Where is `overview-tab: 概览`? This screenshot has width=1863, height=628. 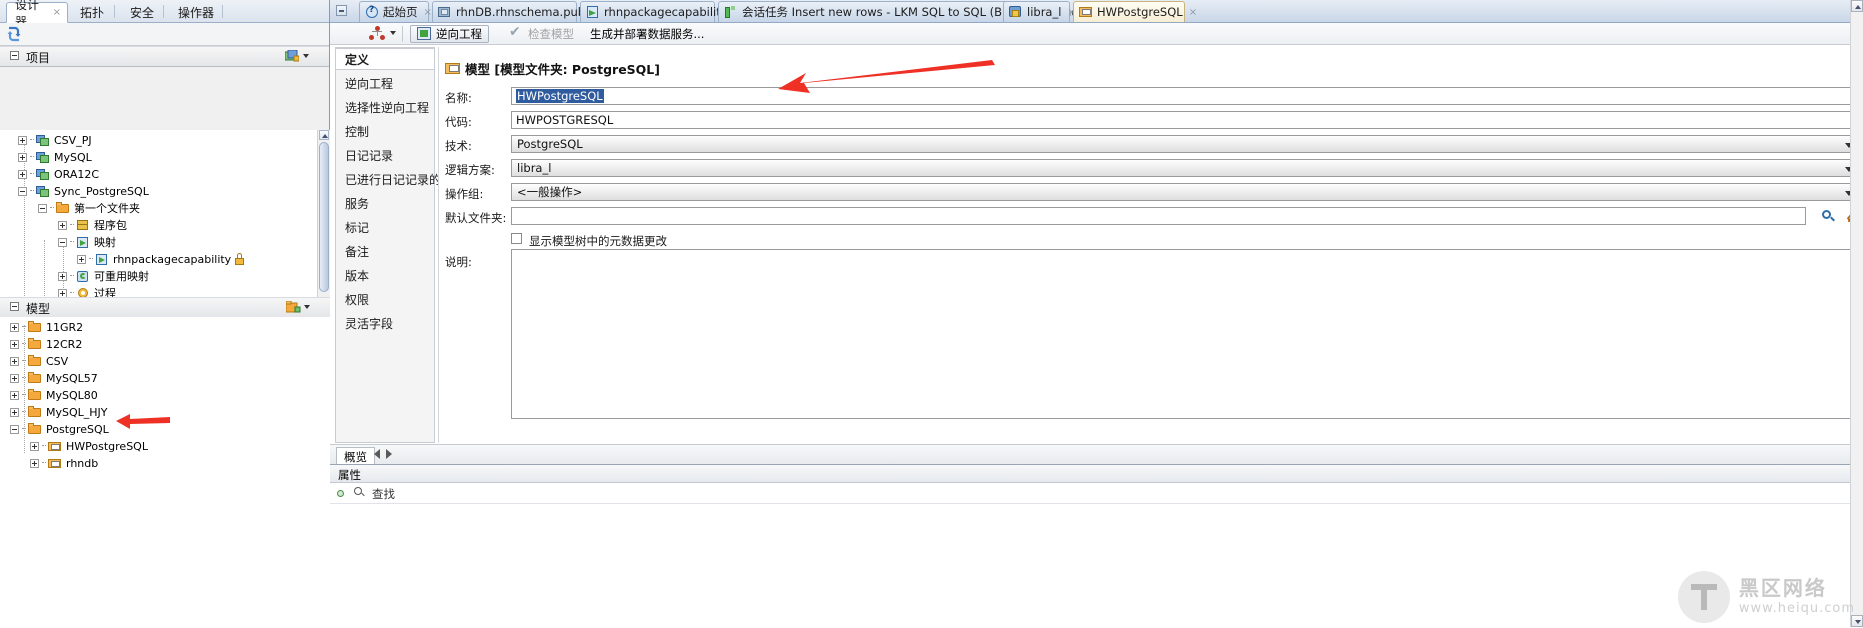
overview-tab: 概览 is located at coordinates (355, 456).